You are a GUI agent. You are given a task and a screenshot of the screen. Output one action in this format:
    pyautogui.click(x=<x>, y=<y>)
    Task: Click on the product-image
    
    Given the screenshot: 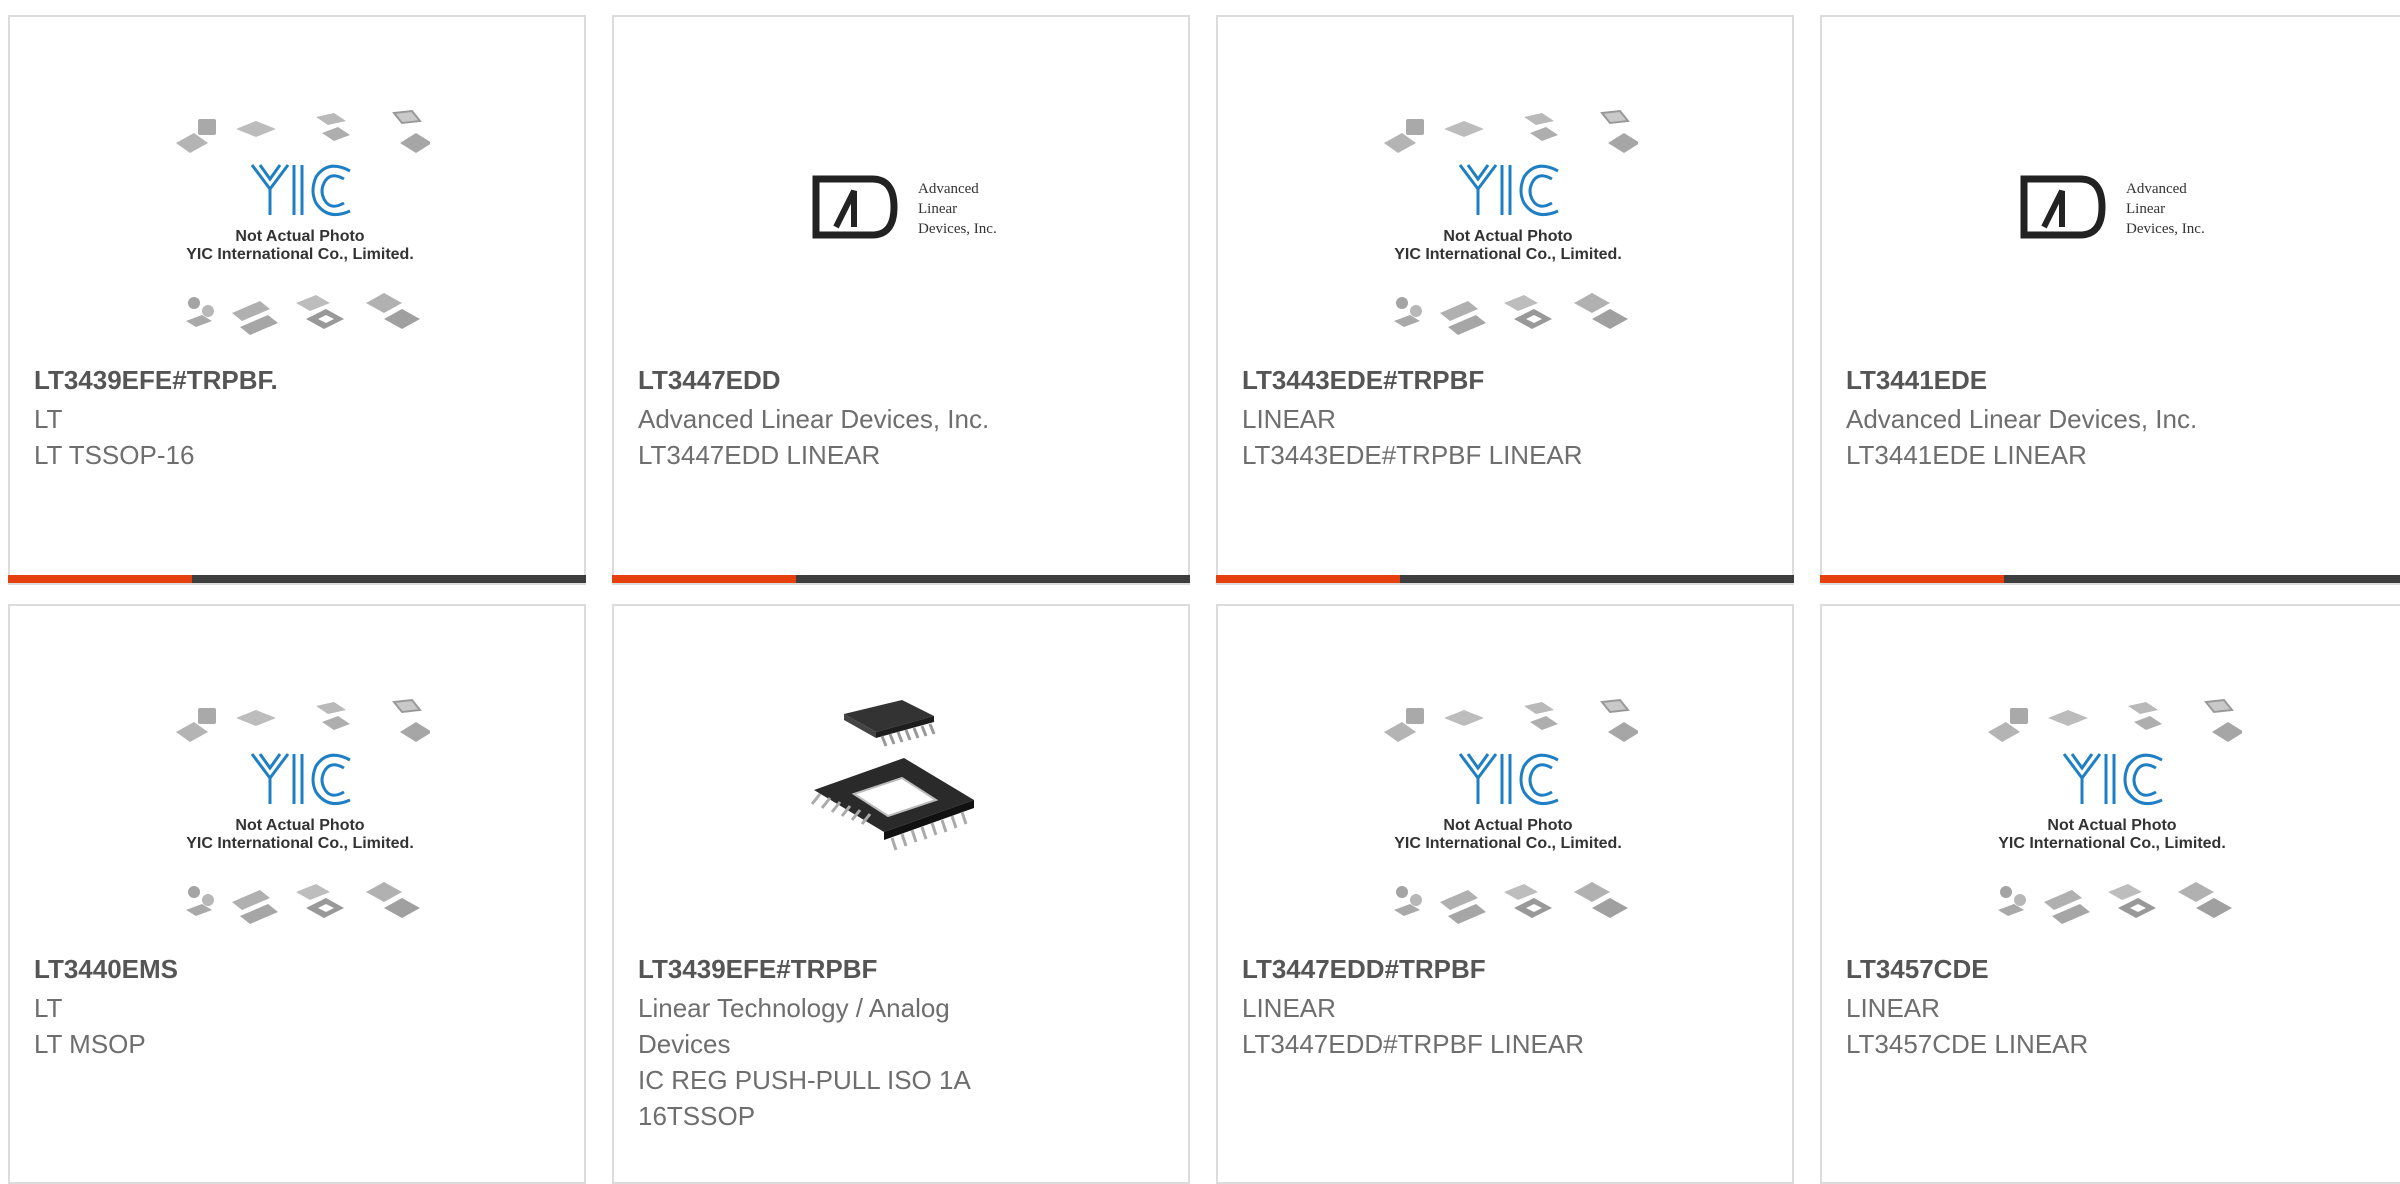 What is the action you would take?
    pyautogui.click(x=904, y=806)
    